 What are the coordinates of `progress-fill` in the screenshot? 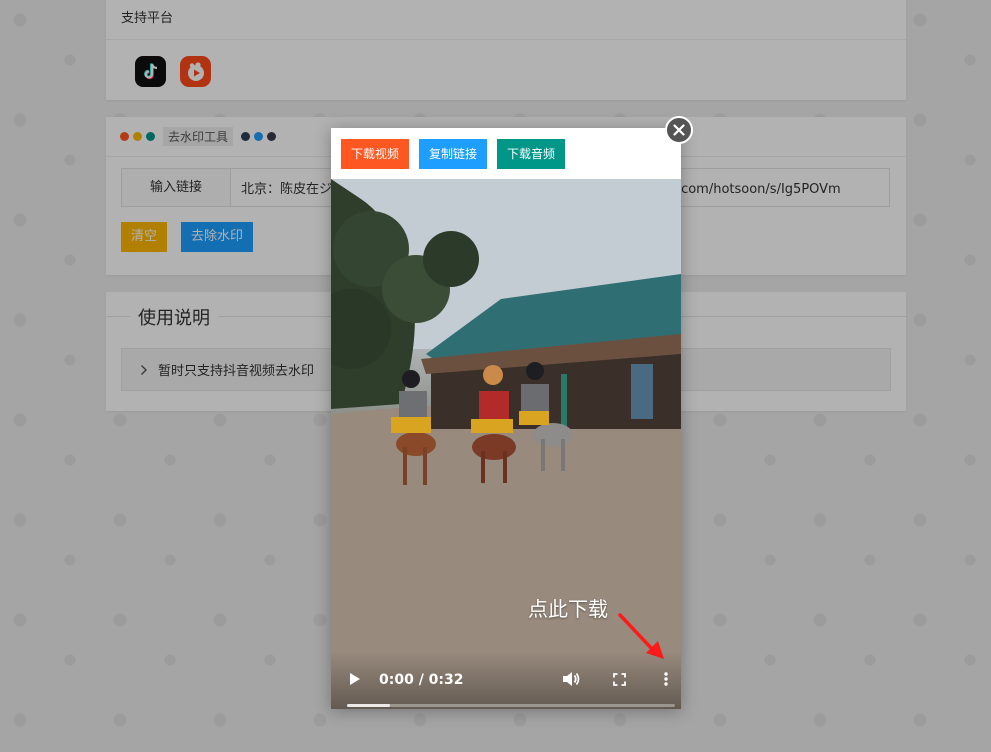 It's located at (368, 705).